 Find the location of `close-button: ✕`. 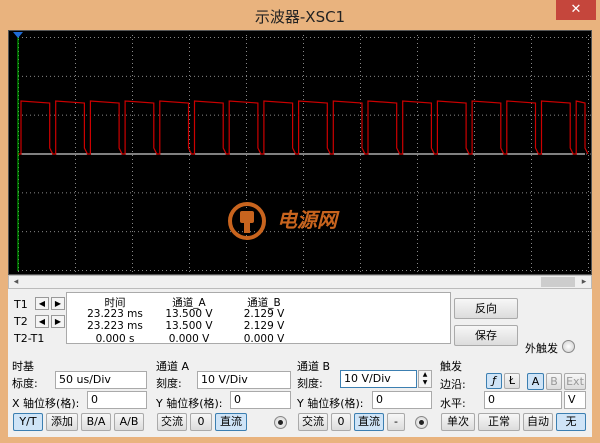

close-button: ✕ is located at coordinates (576, 10).